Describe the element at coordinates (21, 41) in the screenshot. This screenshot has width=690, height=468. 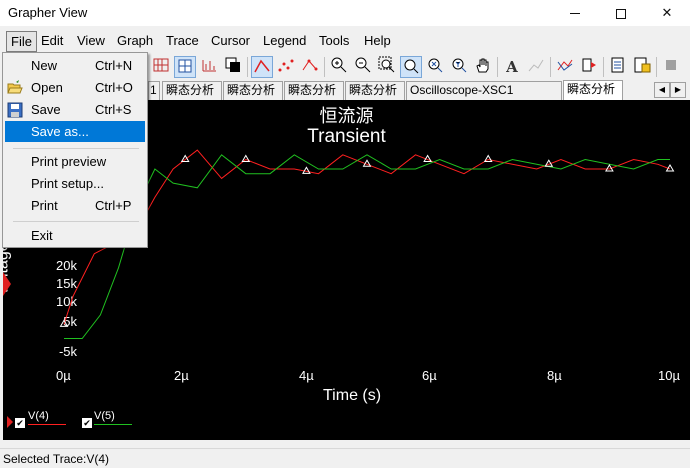
I see `menu-file: File` at that location.